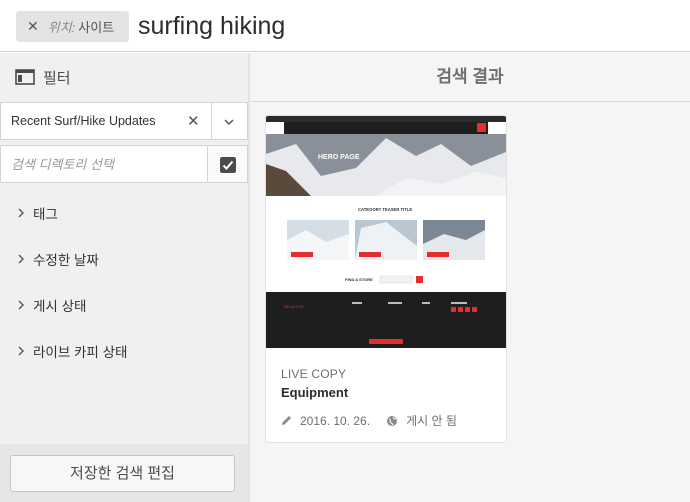 The image size is (690, 502). Describe the element at coordinates (60, 306) in the screenshot. I see `facet-label: 게시 상태` at that location.